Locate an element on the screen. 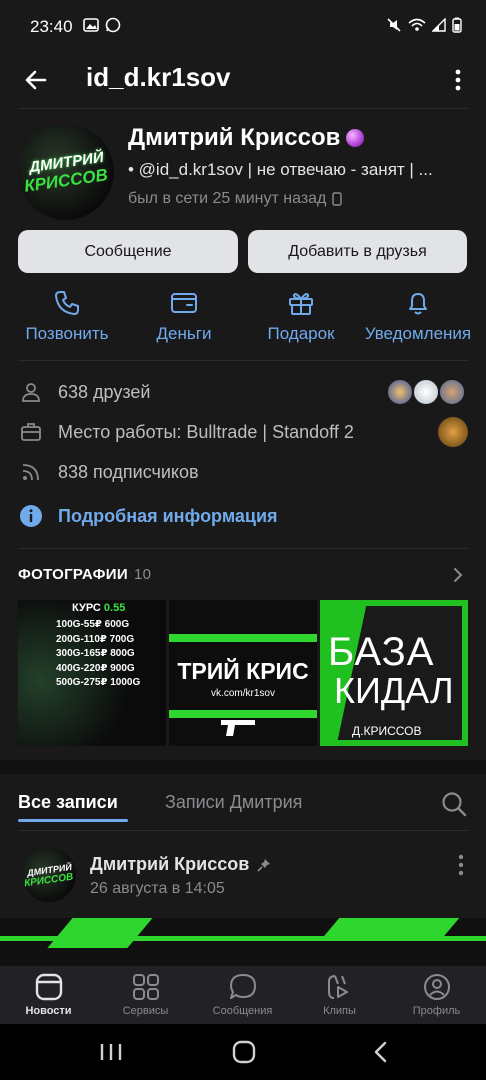 This screenshot has height=1080, width=486. pin-icon is located at coordinates (264, 865).